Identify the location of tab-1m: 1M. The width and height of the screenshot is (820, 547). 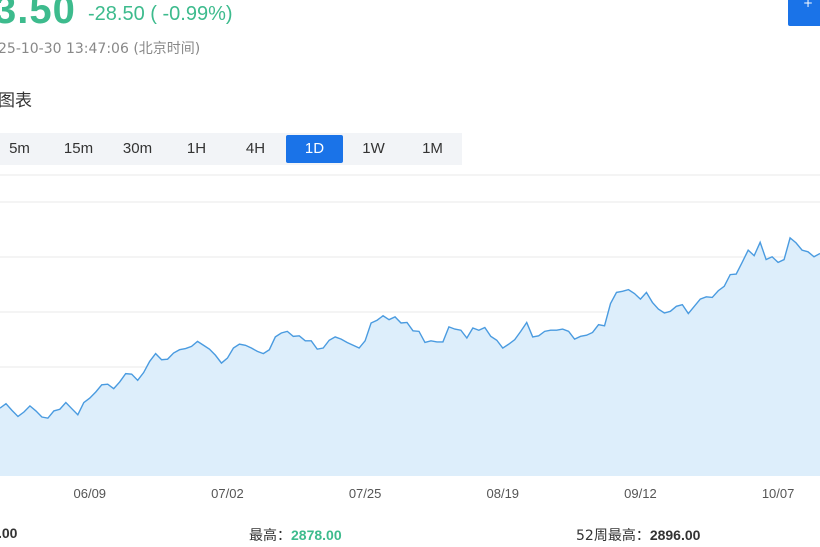
(432, 149).